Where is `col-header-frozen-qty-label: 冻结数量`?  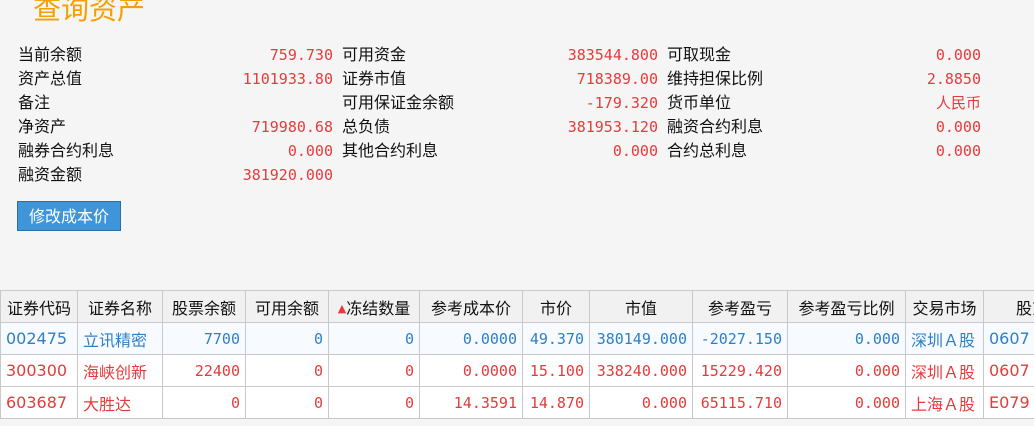
col-header-frozen-qty-label: 冻结数量 is located at coordinates (378, 308).